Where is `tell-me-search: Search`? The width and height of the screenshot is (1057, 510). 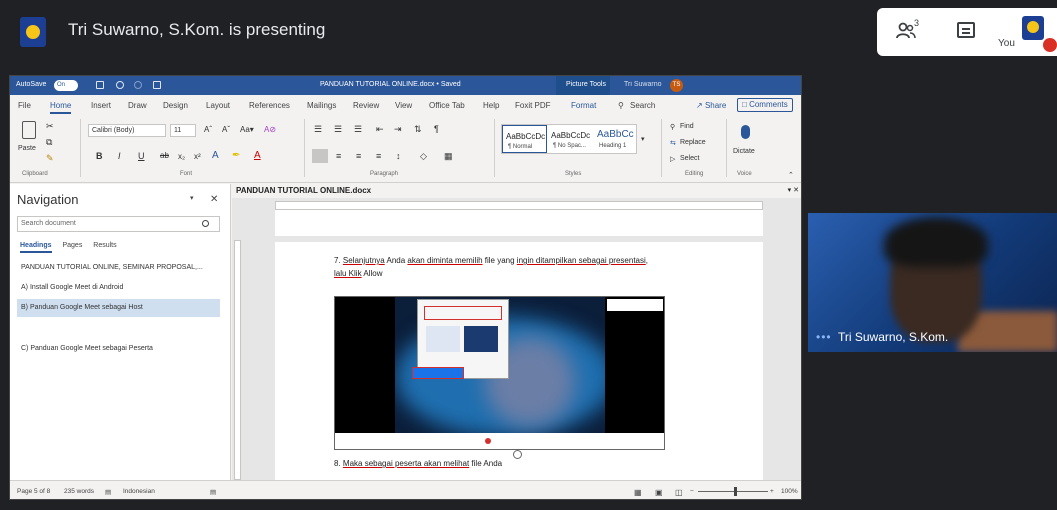 tell-me-search: Search is located at coordinates (642, 105).